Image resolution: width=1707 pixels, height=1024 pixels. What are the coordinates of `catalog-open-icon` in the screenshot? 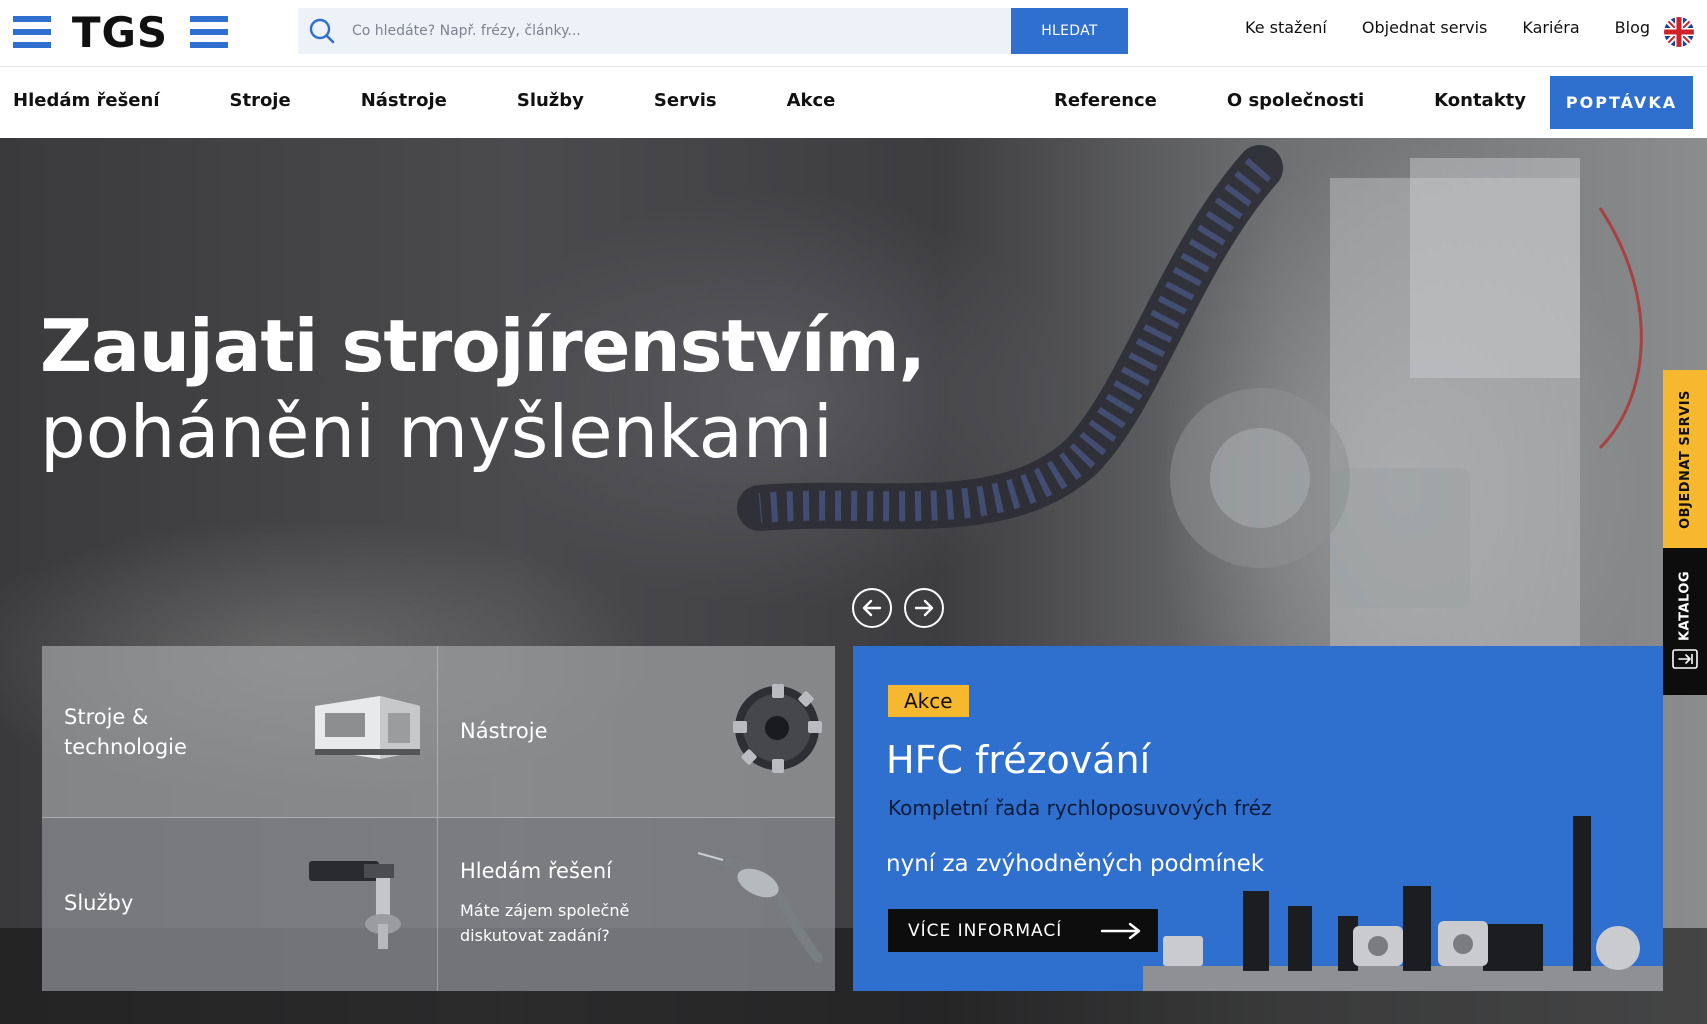 It's located at (1685, 659).